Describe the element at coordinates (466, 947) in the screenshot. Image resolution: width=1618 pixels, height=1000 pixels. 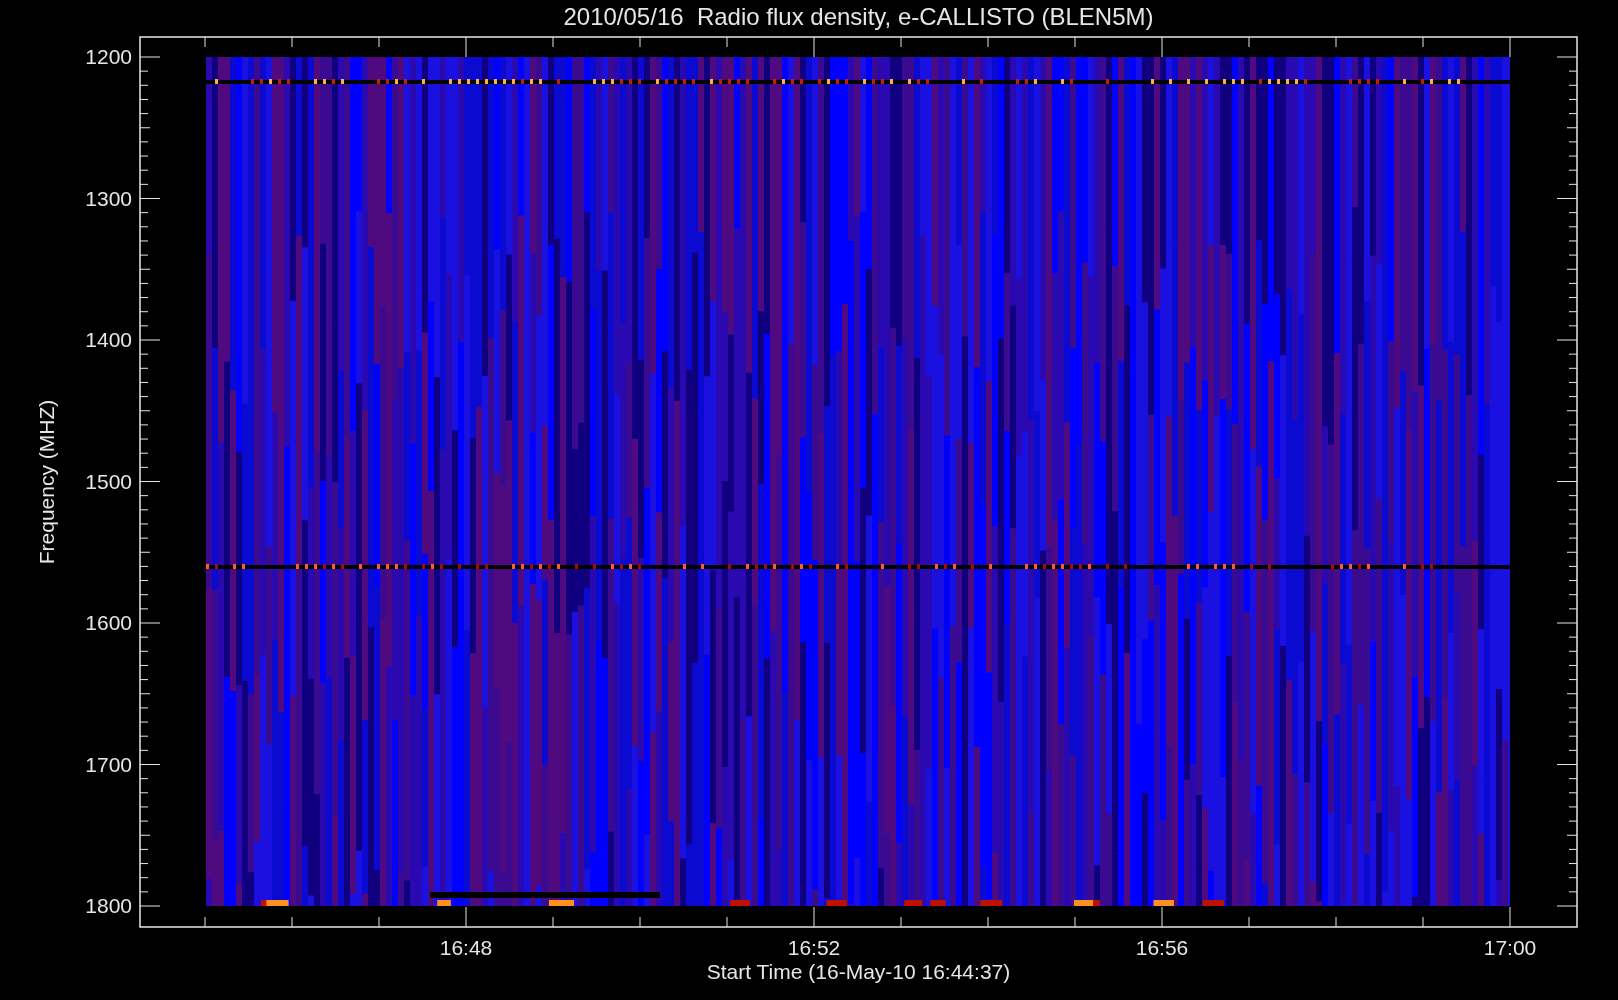
I see `x-tick-label: 16:48` at that location.